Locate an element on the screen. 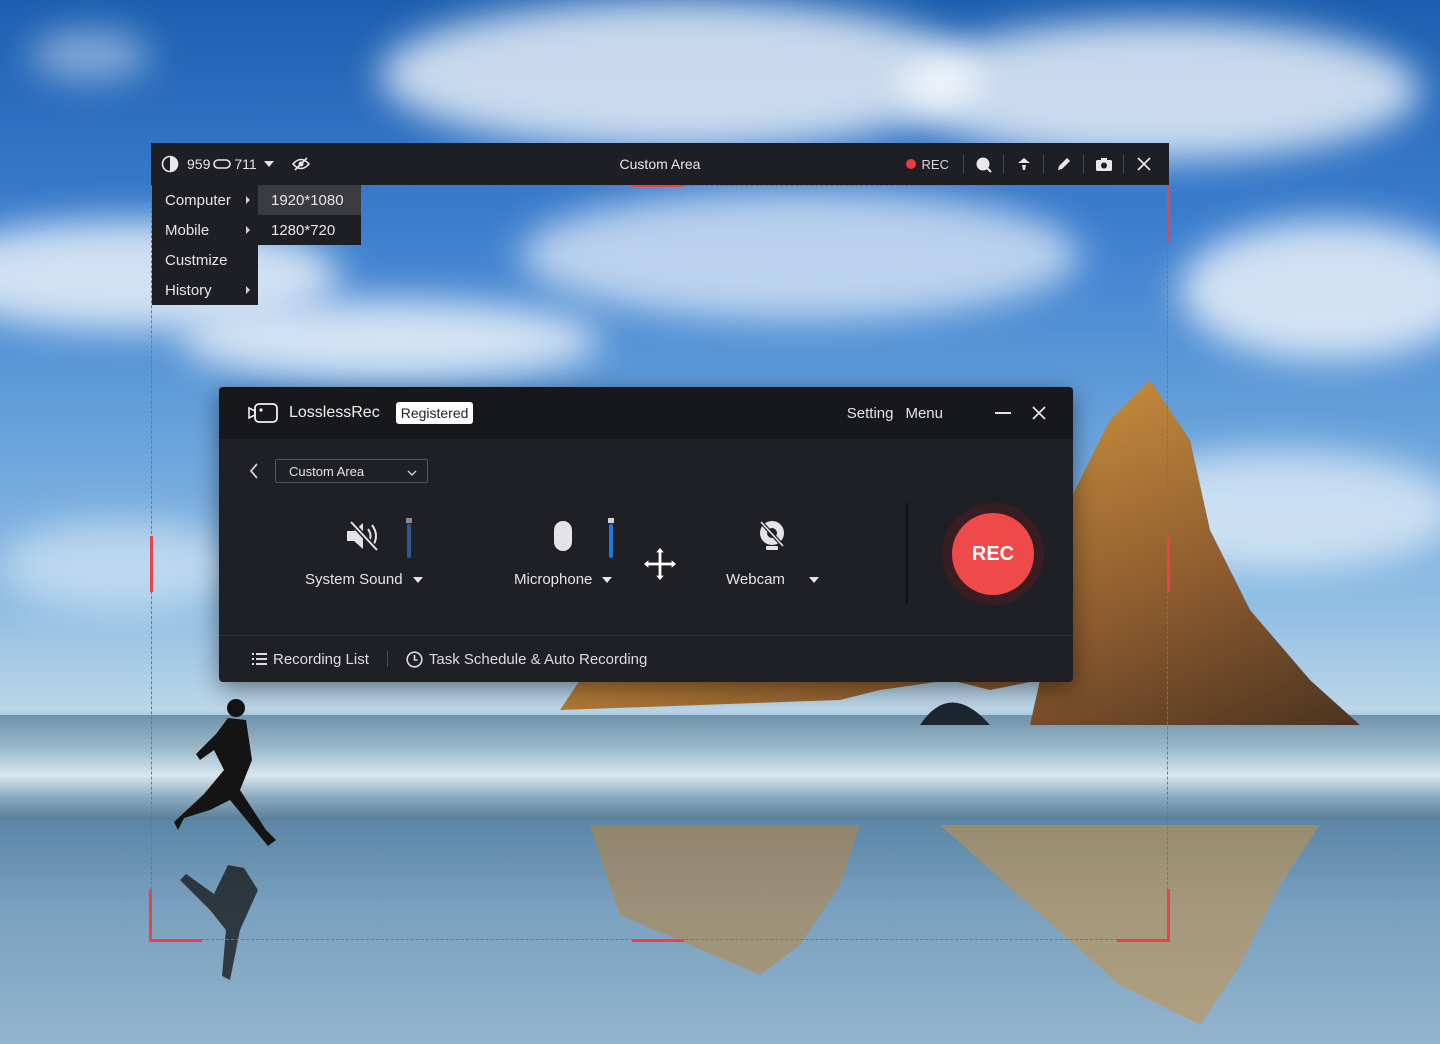 This screenshot has width=1440, height=1044. menu-item-history: History is located at coordinates (205, 290).